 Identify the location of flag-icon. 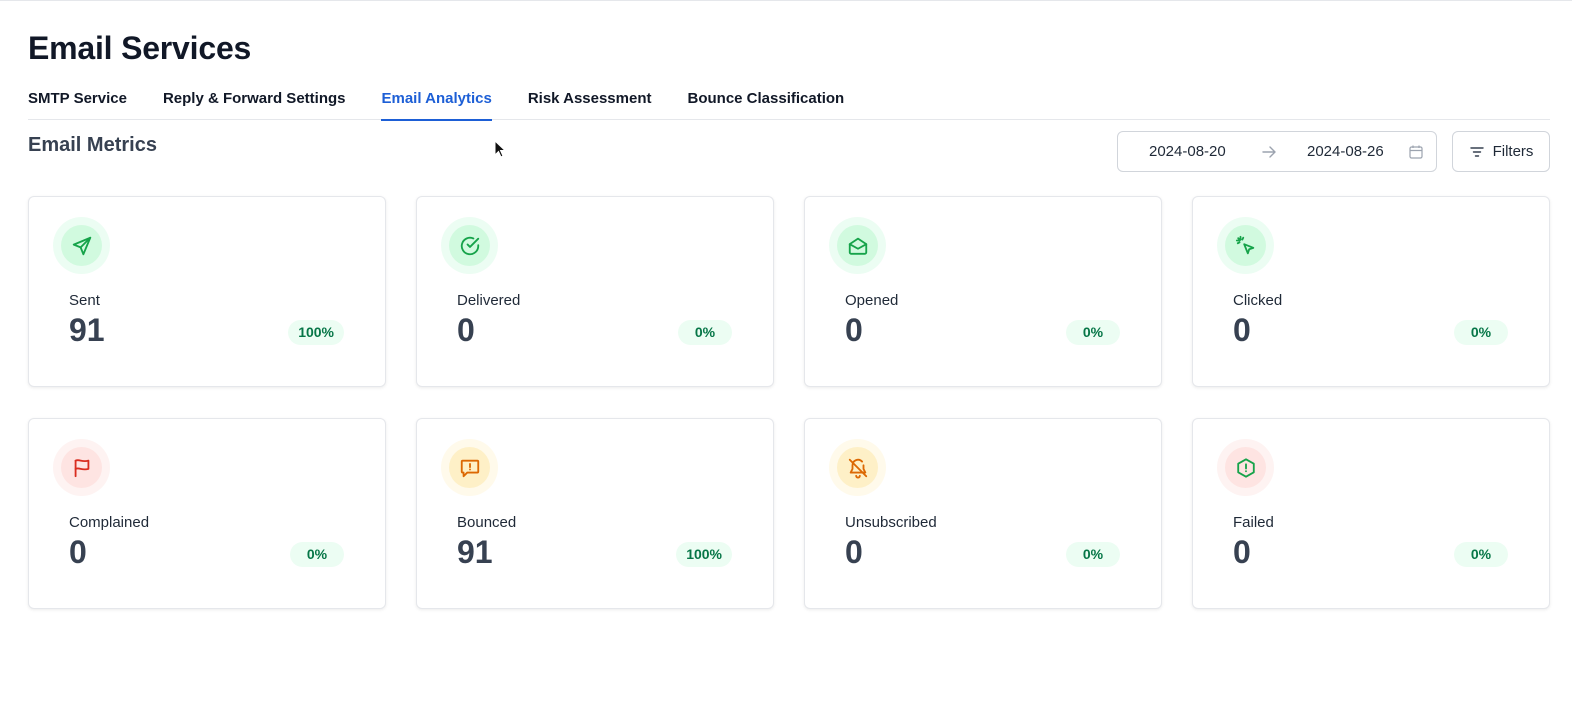
(81, 467).